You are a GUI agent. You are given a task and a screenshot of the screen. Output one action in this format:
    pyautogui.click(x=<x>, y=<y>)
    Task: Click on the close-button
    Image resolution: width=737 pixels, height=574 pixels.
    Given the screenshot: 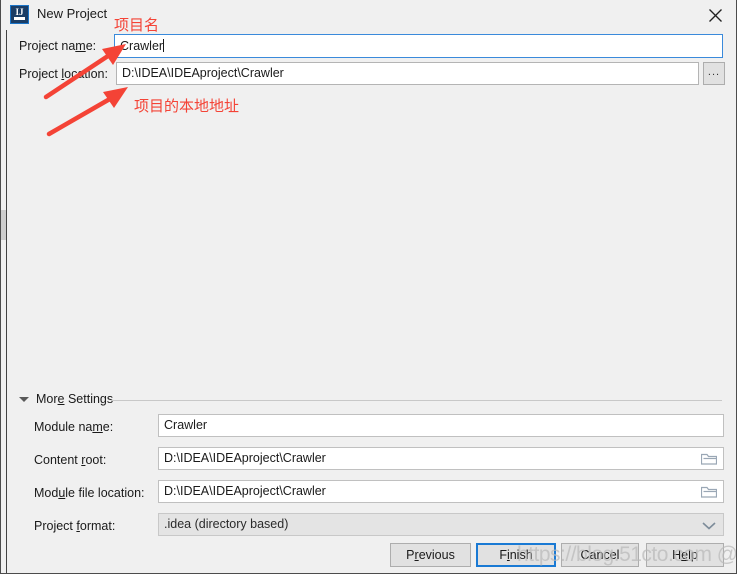 What is the action you would take?
    pyautogui.click(x=714, y=14)
    